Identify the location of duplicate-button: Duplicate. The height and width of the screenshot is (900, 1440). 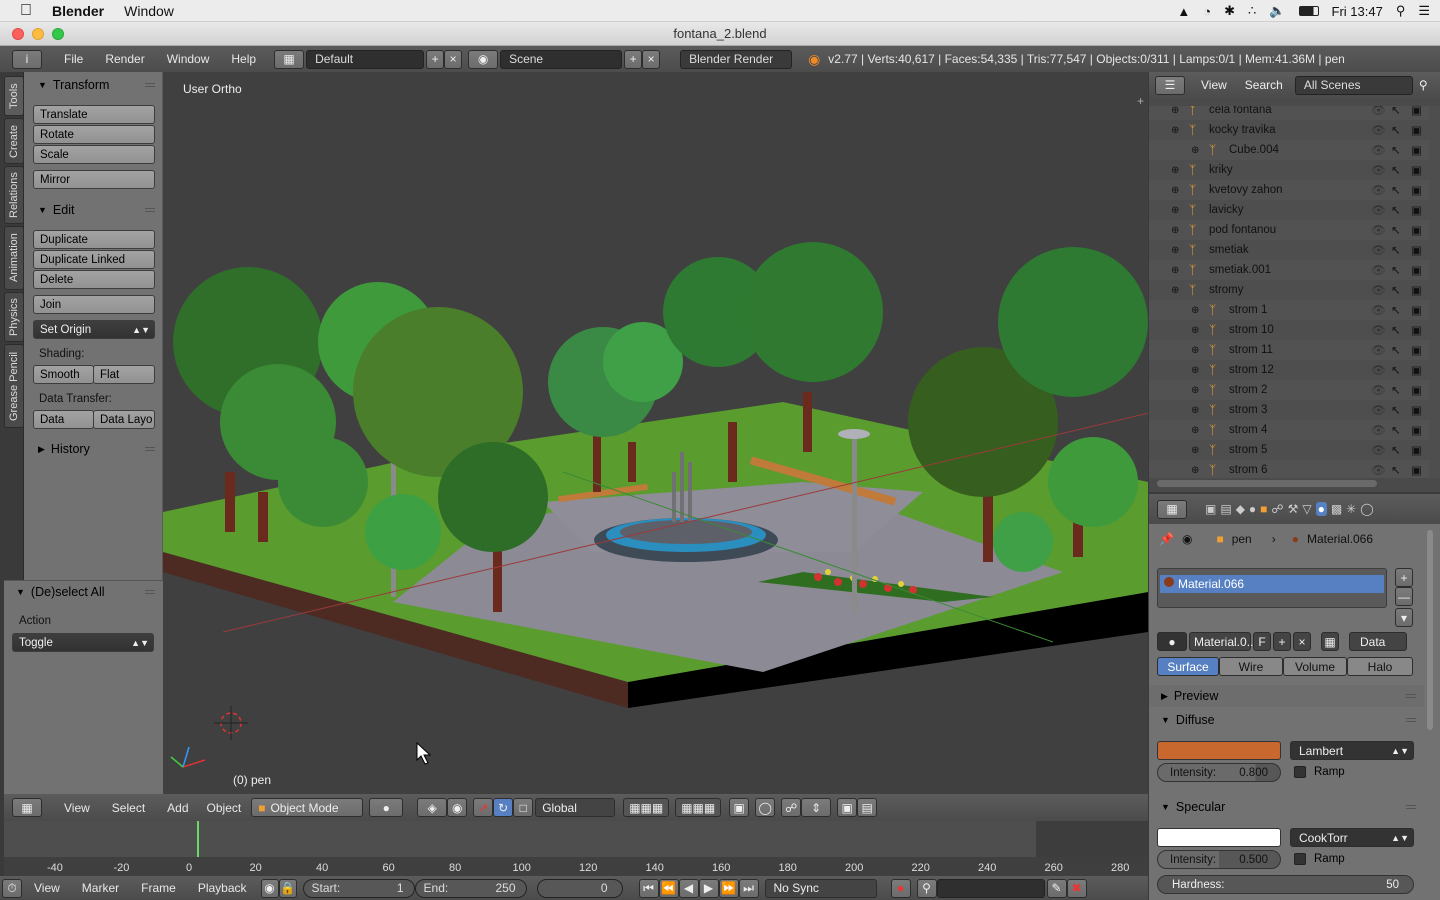
(94, 239).